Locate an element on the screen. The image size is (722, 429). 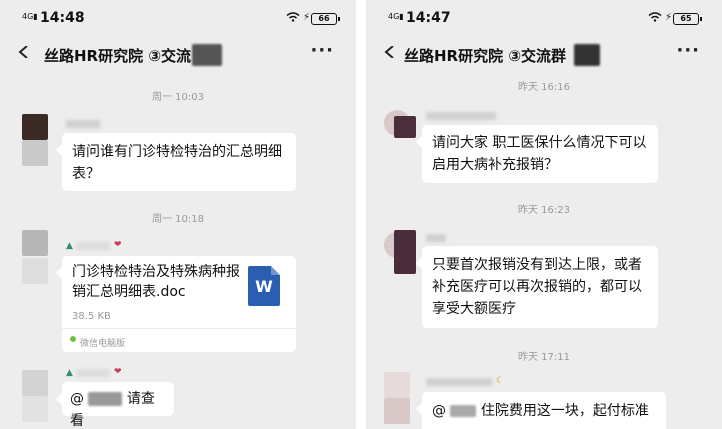
group-title: 丝路HR研究院 ③交流群 is located at coordinates (485, 56).